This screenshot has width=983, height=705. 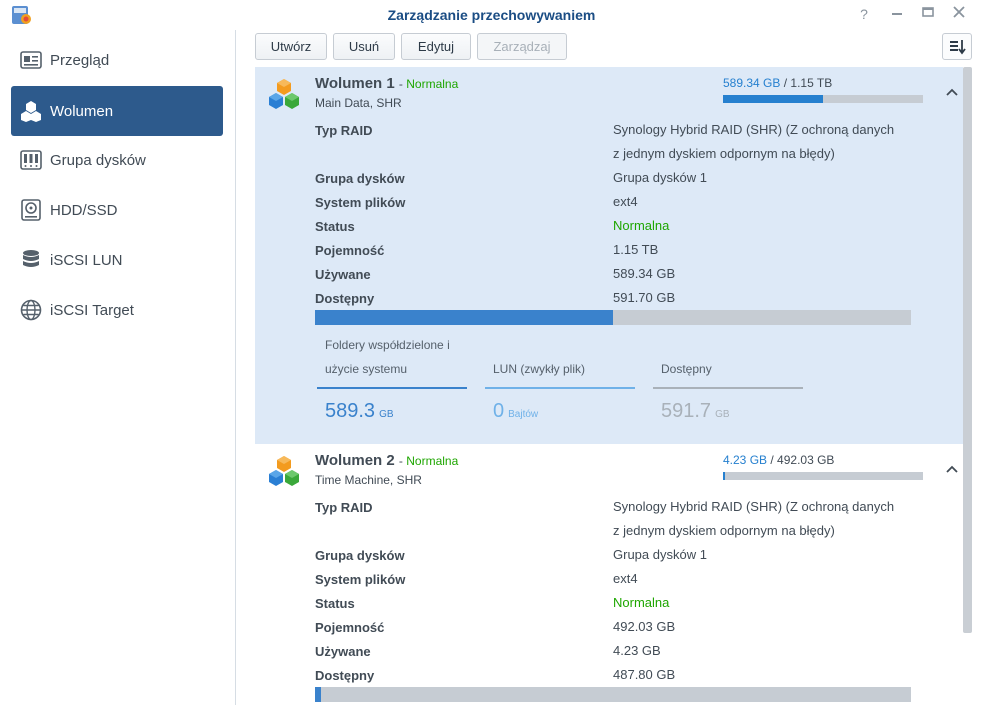 I want to click on filesystem-label: System plików, so click(x=360, y=579).